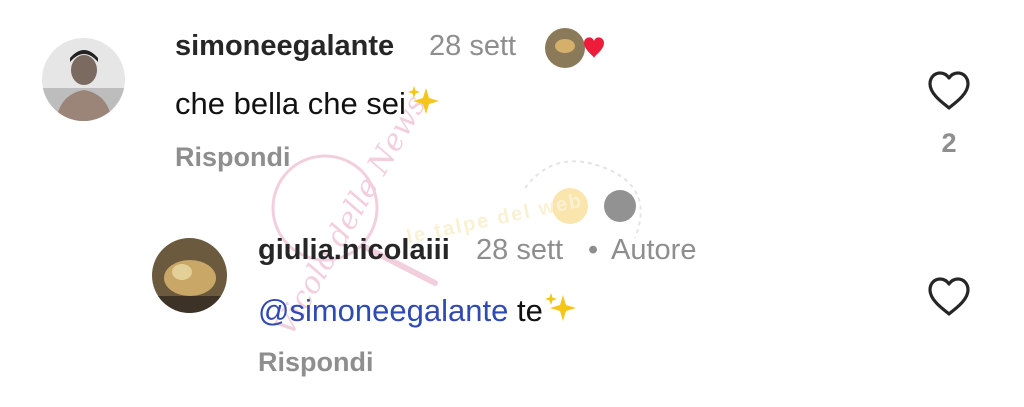 The width and height of the screenshot is (1024, 407). I want to click on like-count: 2, so click(949, 143).